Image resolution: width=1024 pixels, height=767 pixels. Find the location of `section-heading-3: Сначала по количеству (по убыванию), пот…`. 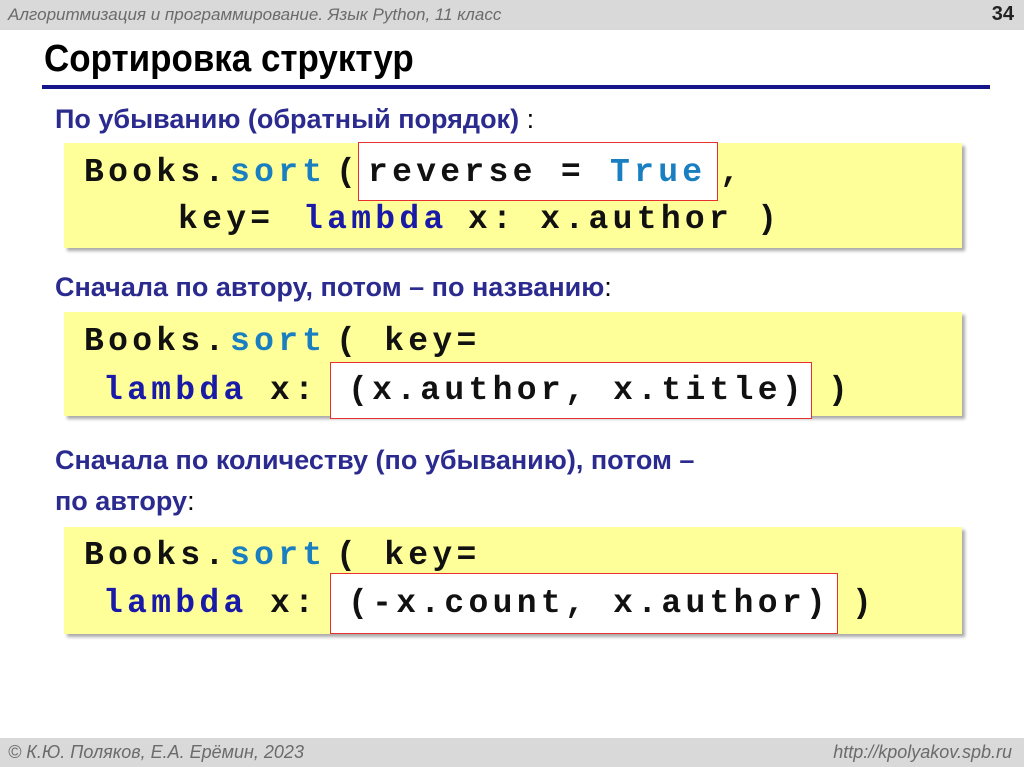

section-heading-3: Сначала по количеству (по убыванию), пот… is located at coordinates (374, 460).